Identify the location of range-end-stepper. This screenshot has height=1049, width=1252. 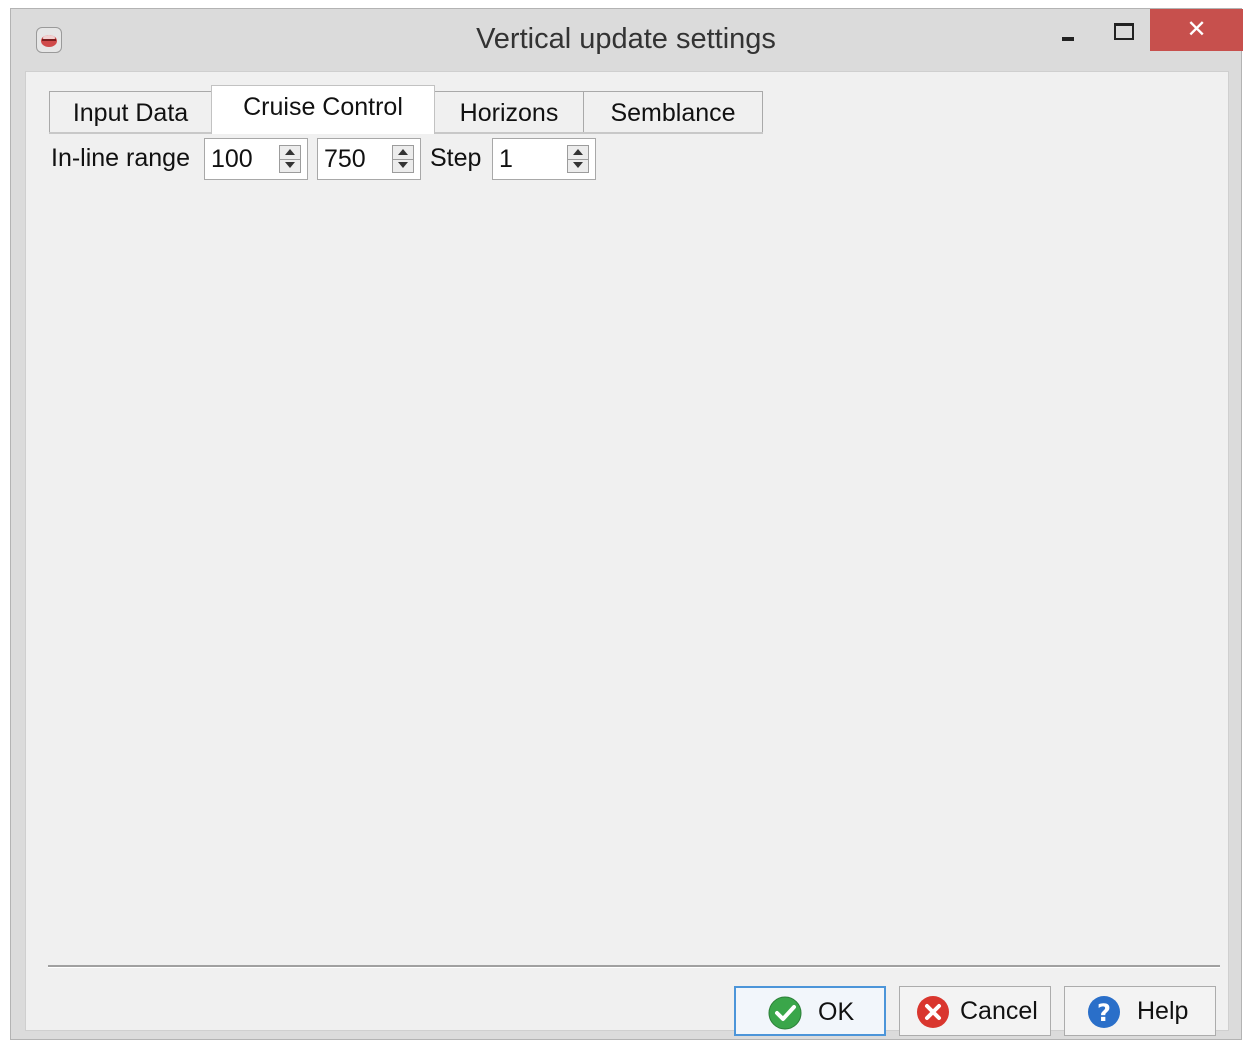
(403, 159).